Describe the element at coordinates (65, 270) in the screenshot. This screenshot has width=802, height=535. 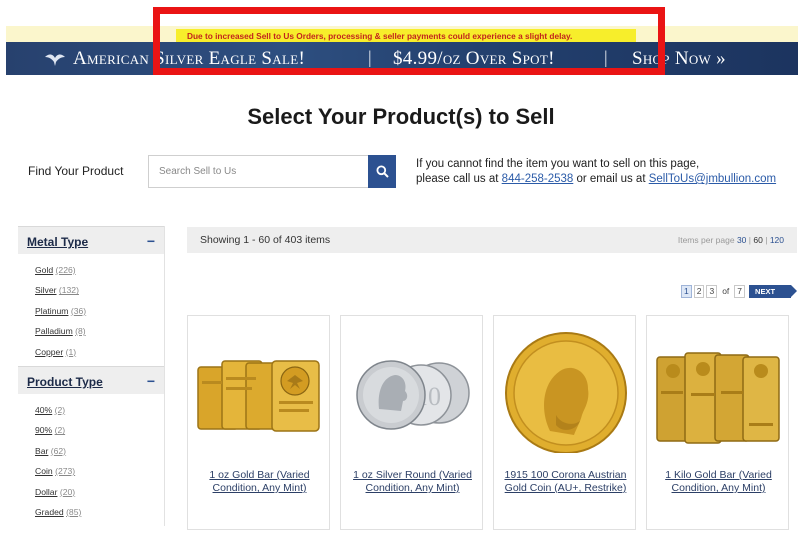
I see `filter-count: (226)` at that location.